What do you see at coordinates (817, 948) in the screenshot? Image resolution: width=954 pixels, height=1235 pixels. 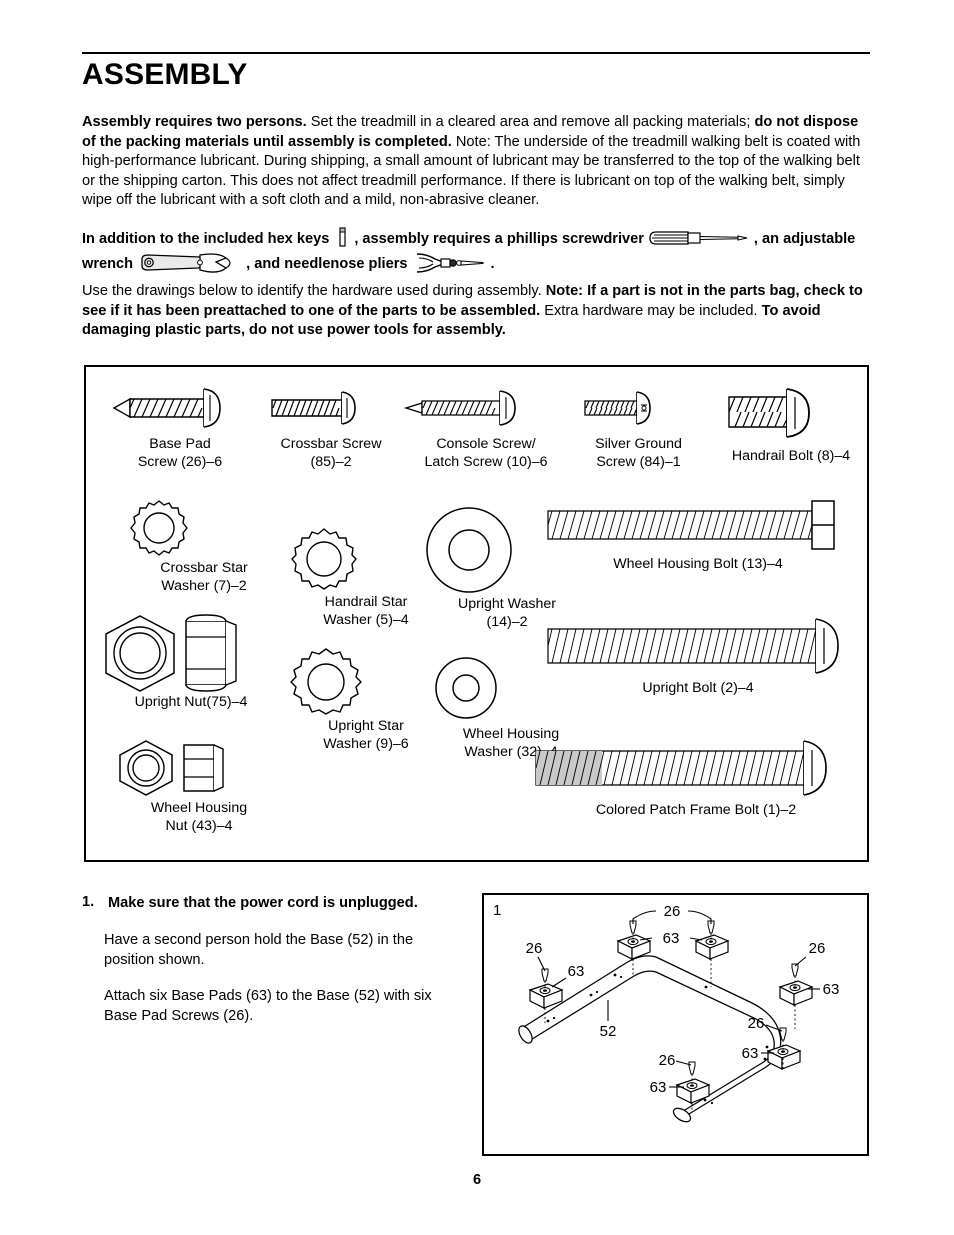 I see `callout-26-right: 26` at bounding box center [817, 948].